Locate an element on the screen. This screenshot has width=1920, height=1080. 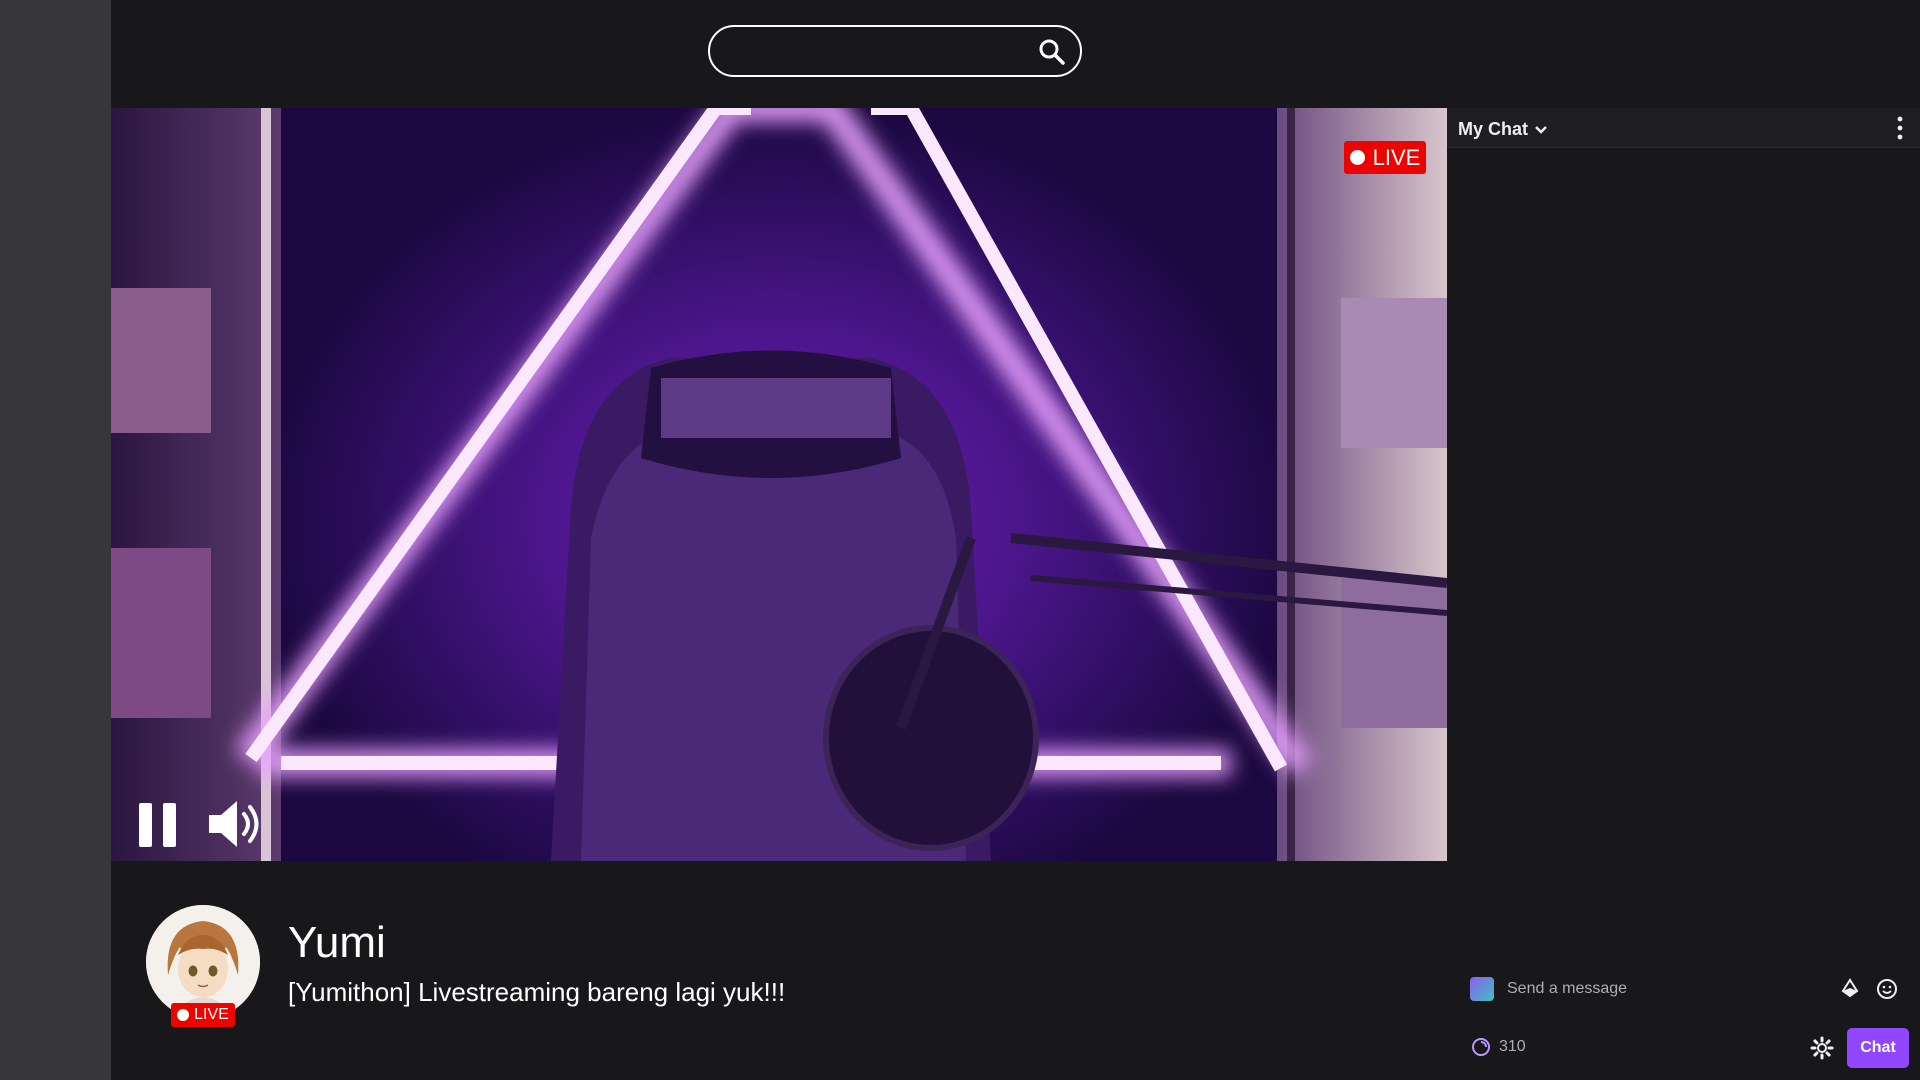
live-badge: LIVE is located at coordinates (1385, 157).